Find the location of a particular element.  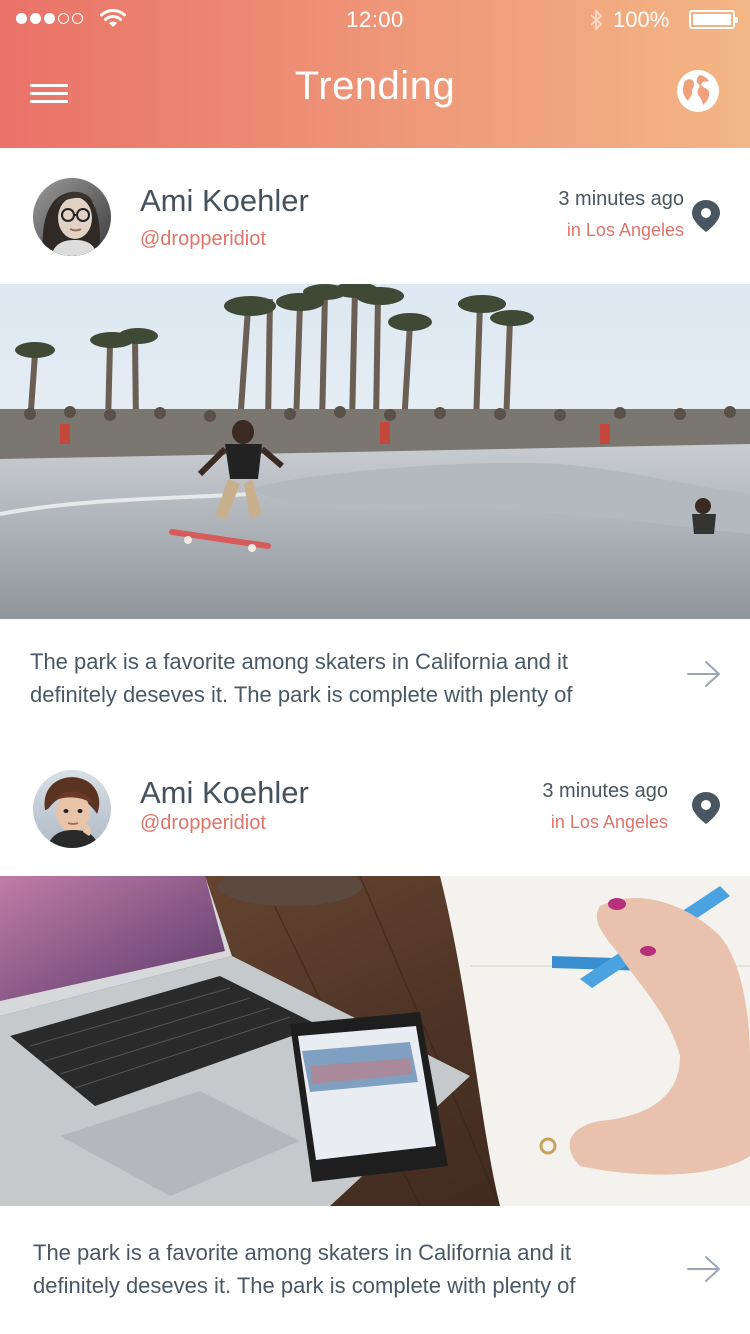

app-header: 12:00 100% Trending is located at coordinates (375, 74).